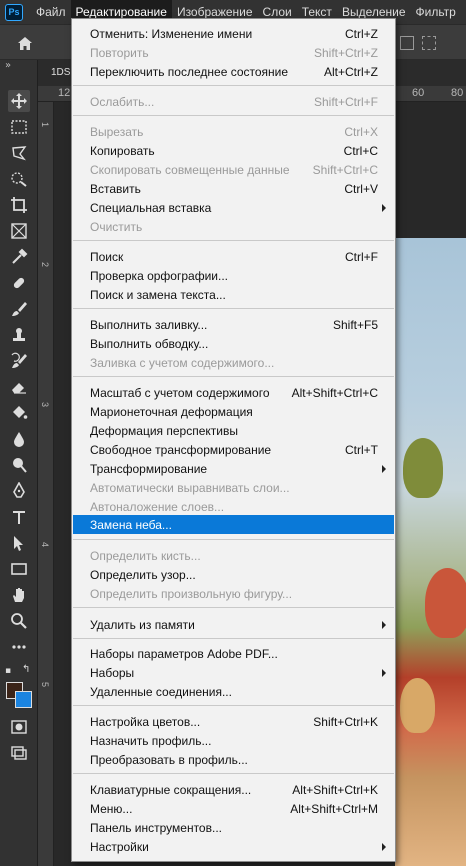  I want to click on menu-item-presets: Наборы, so click(233, 672).